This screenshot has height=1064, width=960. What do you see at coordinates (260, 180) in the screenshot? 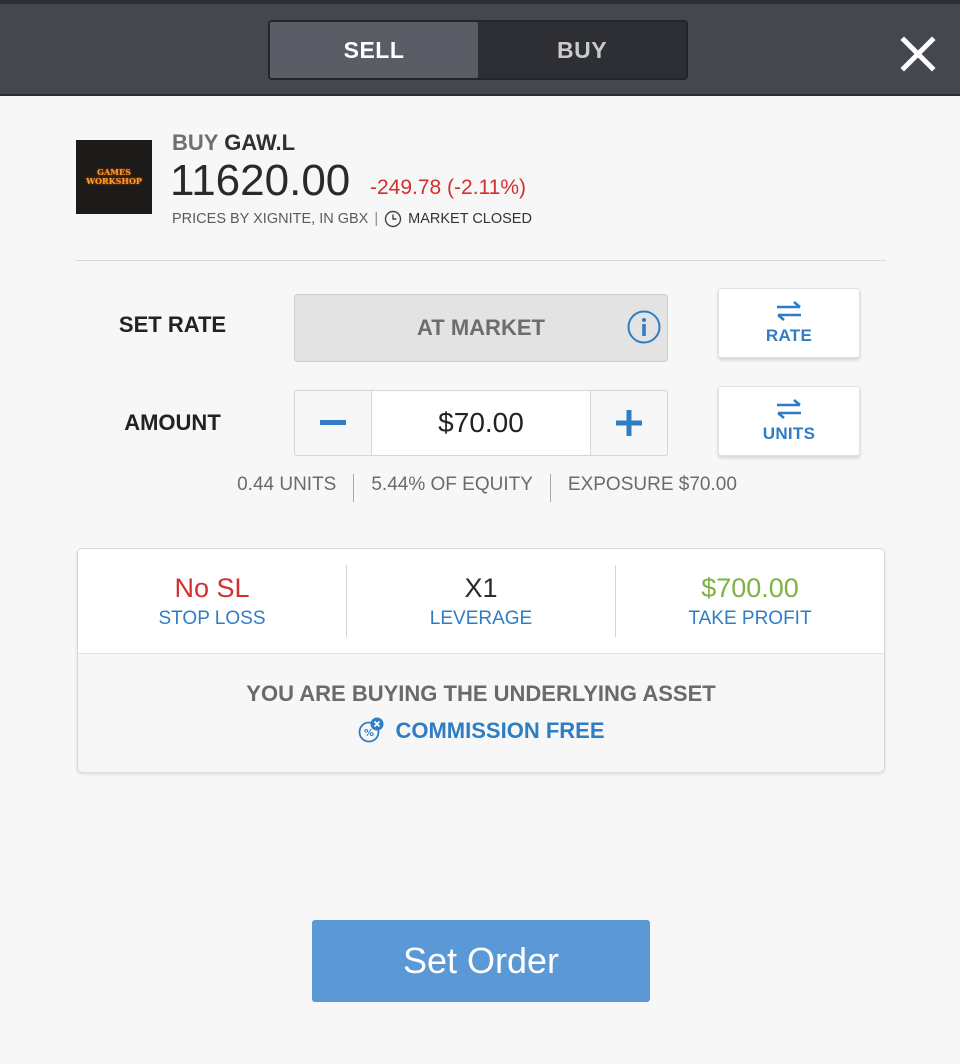
I see `asset-price: 11620.00` at bounding box center [260, 180].